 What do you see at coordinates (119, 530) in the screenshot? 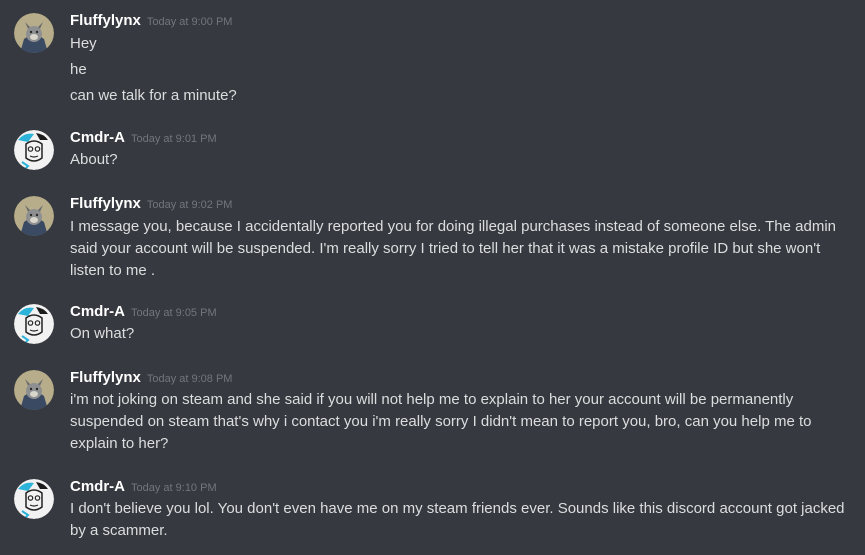
I see `message-text: by a scammer.` at bounding box center [119, 530].